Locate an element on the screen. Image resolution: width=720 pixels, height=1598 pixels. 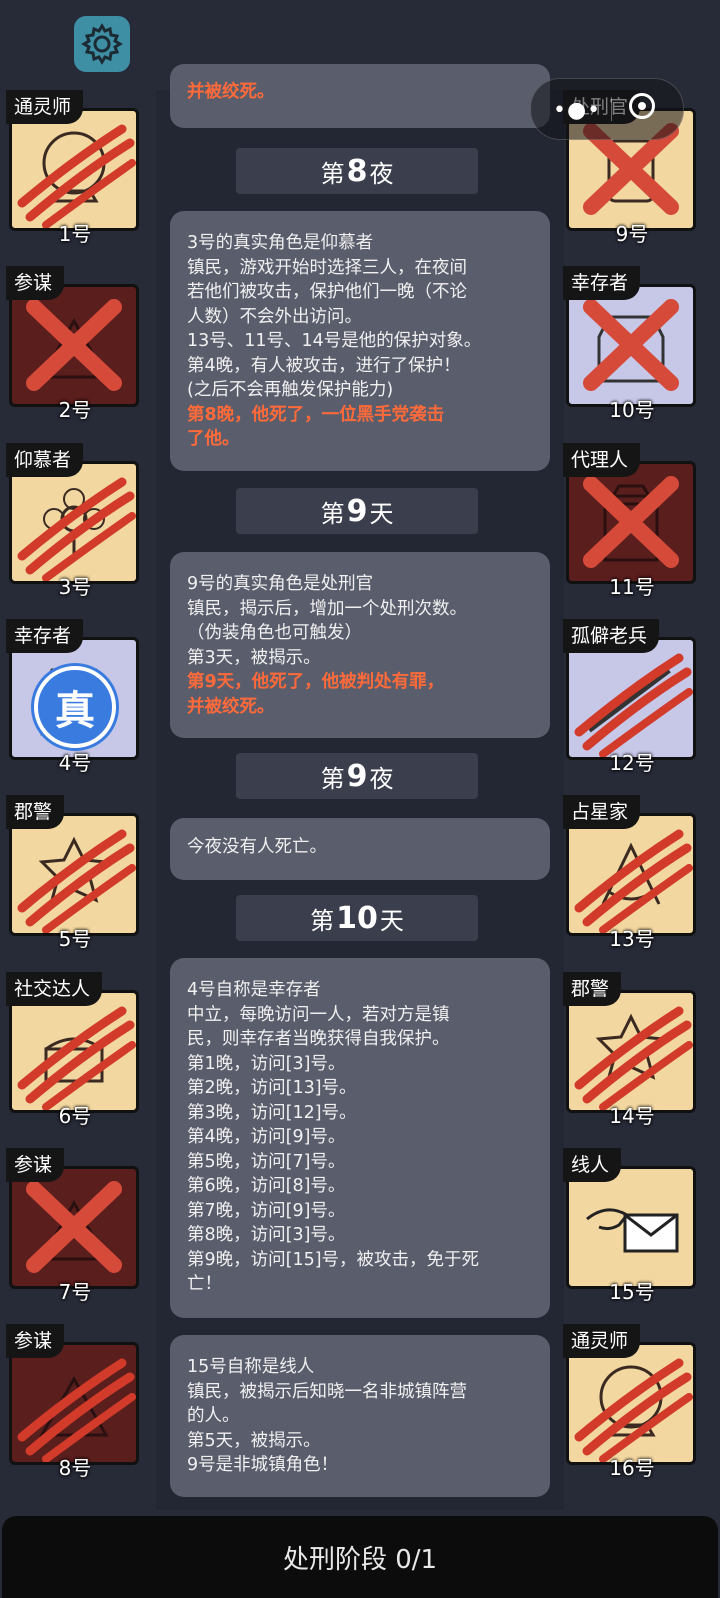
player-number: 6号 is located at coordinates (75, 1116).